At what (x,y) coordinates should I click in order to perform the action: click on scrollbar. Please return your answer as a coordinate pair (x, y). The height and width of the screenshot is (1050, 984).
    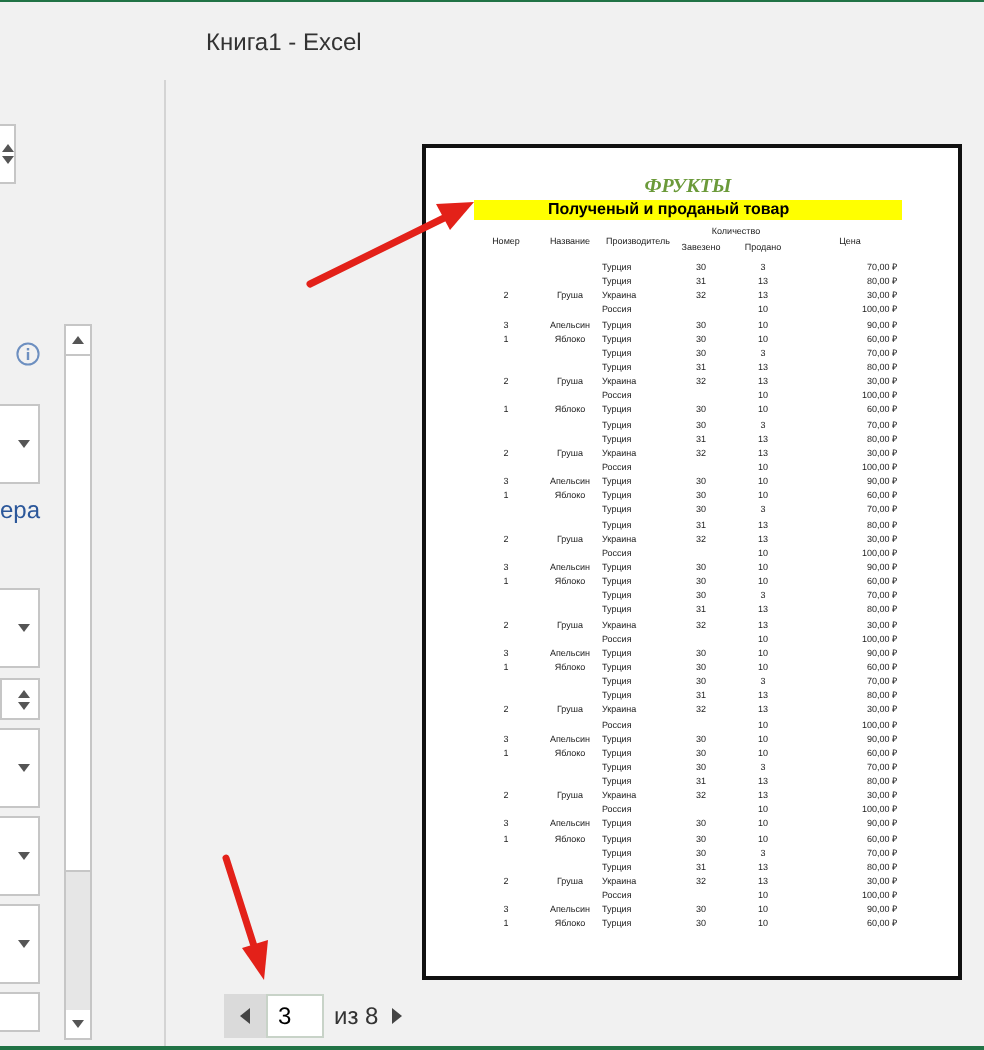
    Looking at the image, I should click on (78, 682).